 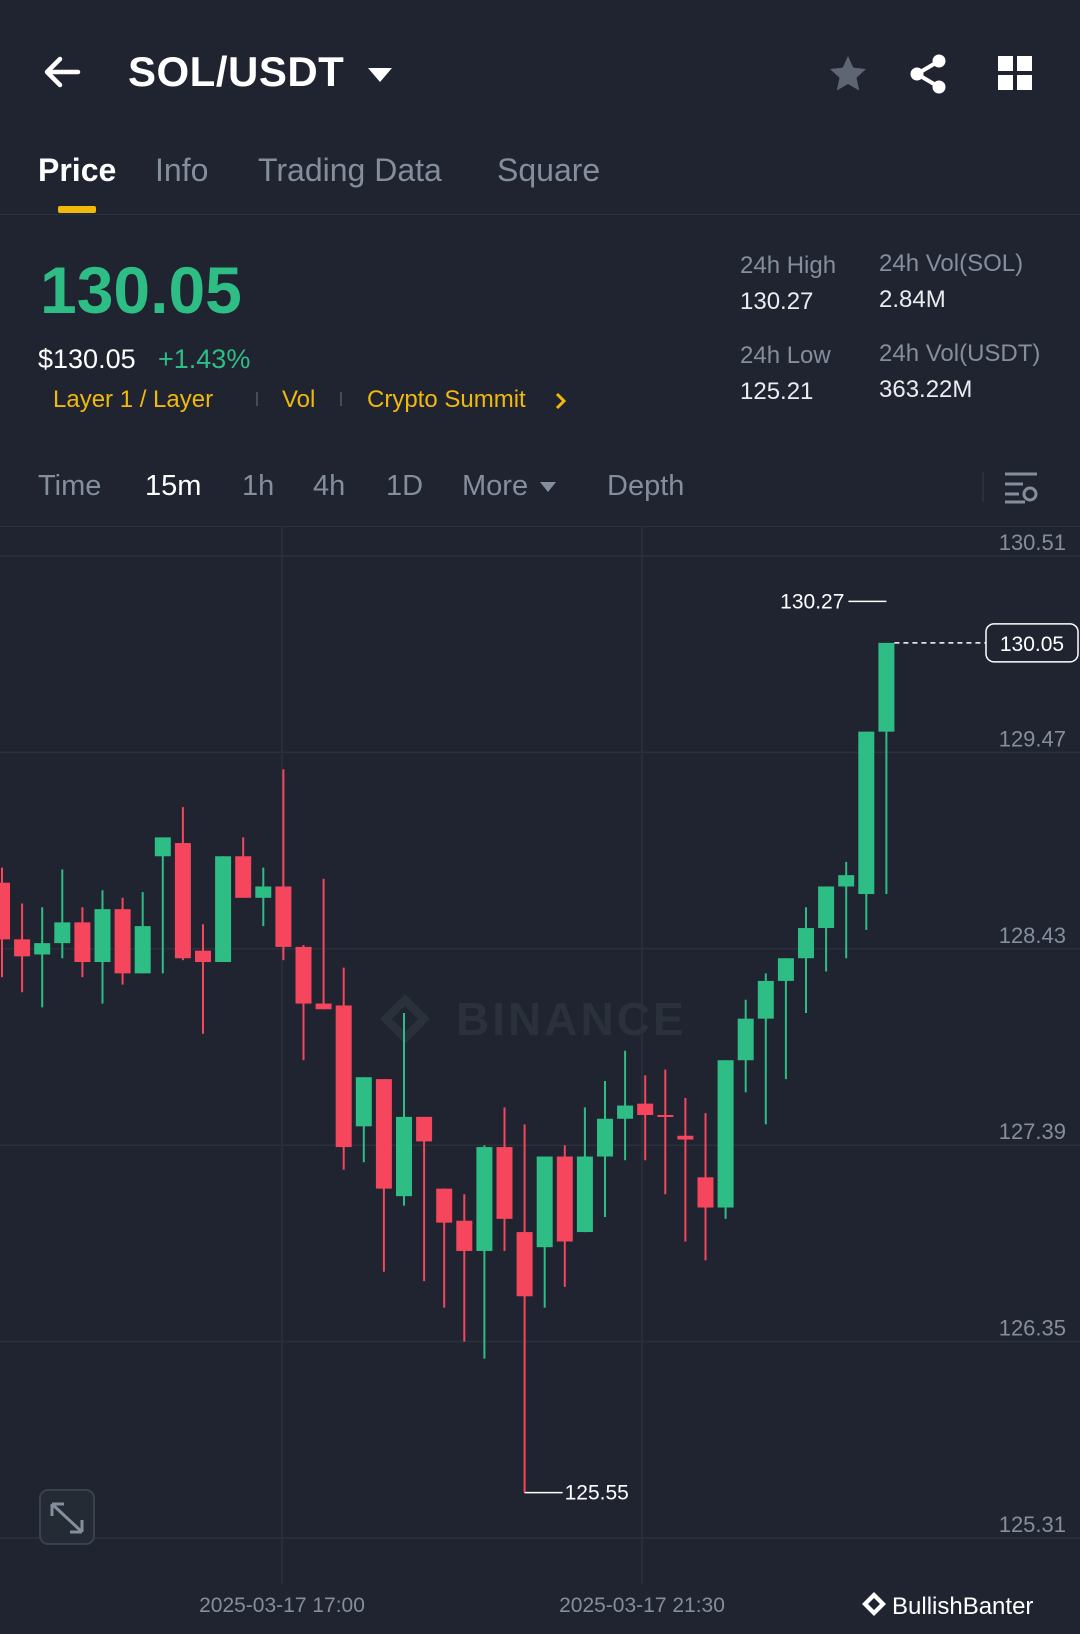 I want to click on main-tabs: Price Info Trading Data Square, so click(x=540, y=177).